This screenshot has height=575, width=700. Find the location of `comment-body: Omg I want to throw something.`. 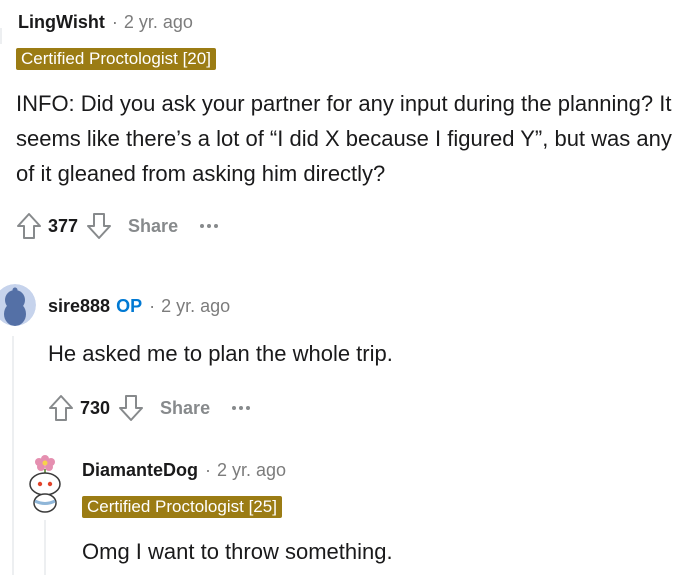

comment-body: Omg I want to throw something. is located at coordinates (237, 551).